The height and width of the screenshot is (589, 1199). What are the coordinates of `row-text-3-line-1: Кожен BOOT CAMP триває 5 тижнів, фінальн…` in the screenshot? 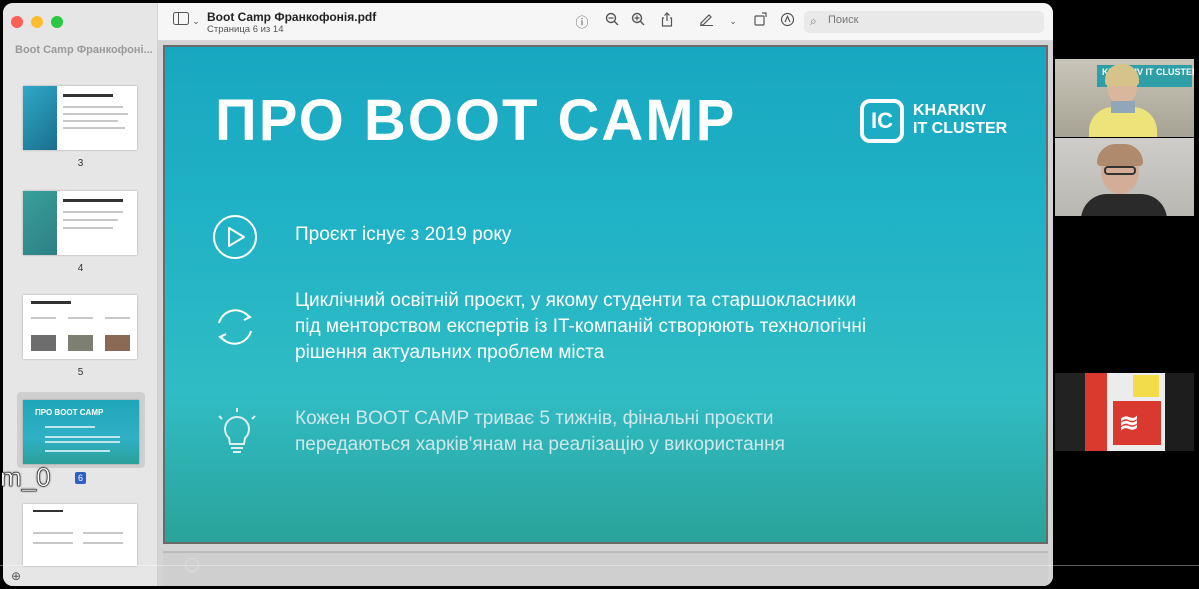 It's located at (534, 418).